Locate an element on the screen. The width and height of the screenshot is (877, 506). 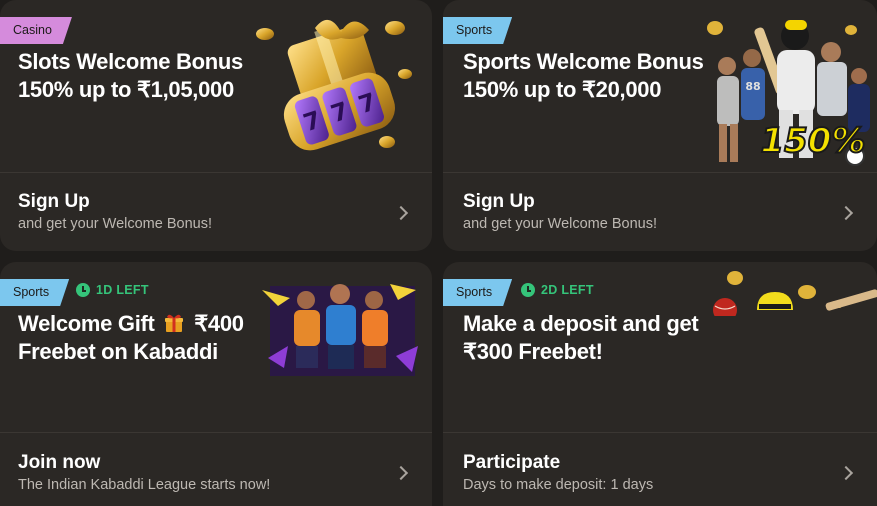
category-tag-casino: Casino is located at coordinates (36, 30).